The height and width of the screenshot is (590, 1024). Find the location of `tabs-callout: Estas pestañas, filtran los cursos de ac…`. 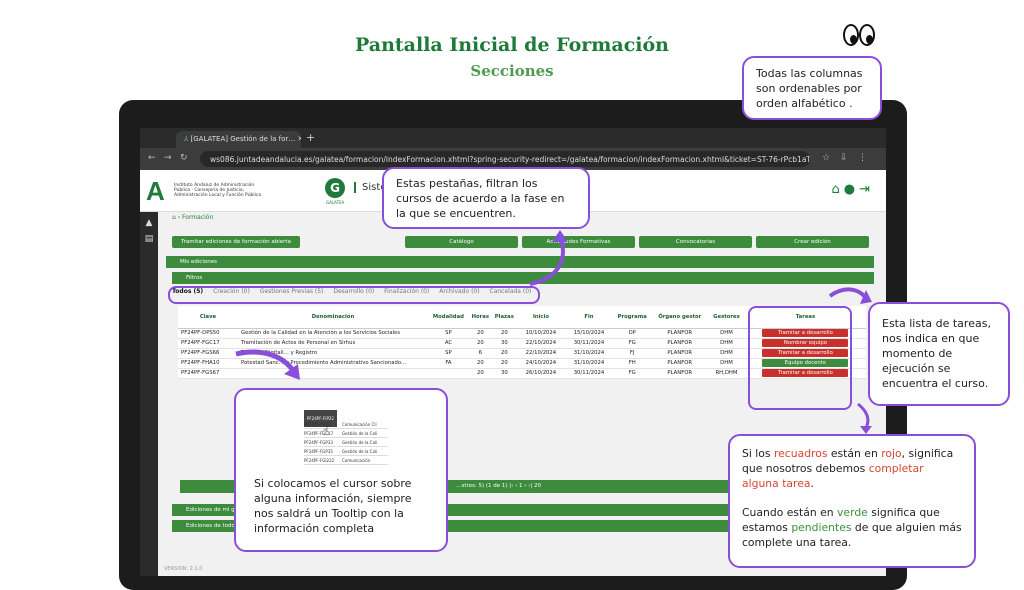

tabs-callout: Estas pestañas, filtran los cursos de ac… is located at coordinates (486, 198).